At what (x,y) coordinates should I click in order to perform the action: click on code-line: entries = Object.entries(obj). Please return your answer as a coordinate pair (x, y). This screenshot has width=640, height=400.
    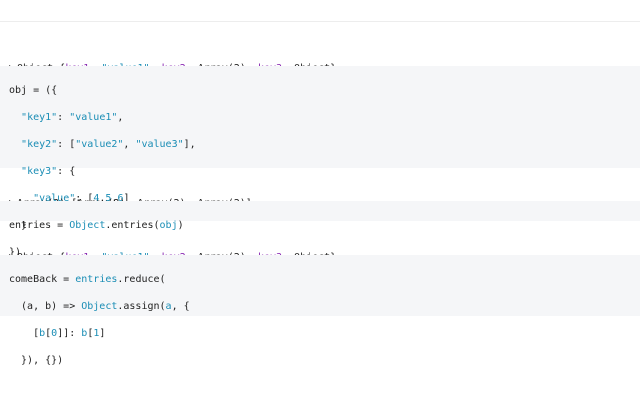
    Looking at the image, I should click on (324, 226).